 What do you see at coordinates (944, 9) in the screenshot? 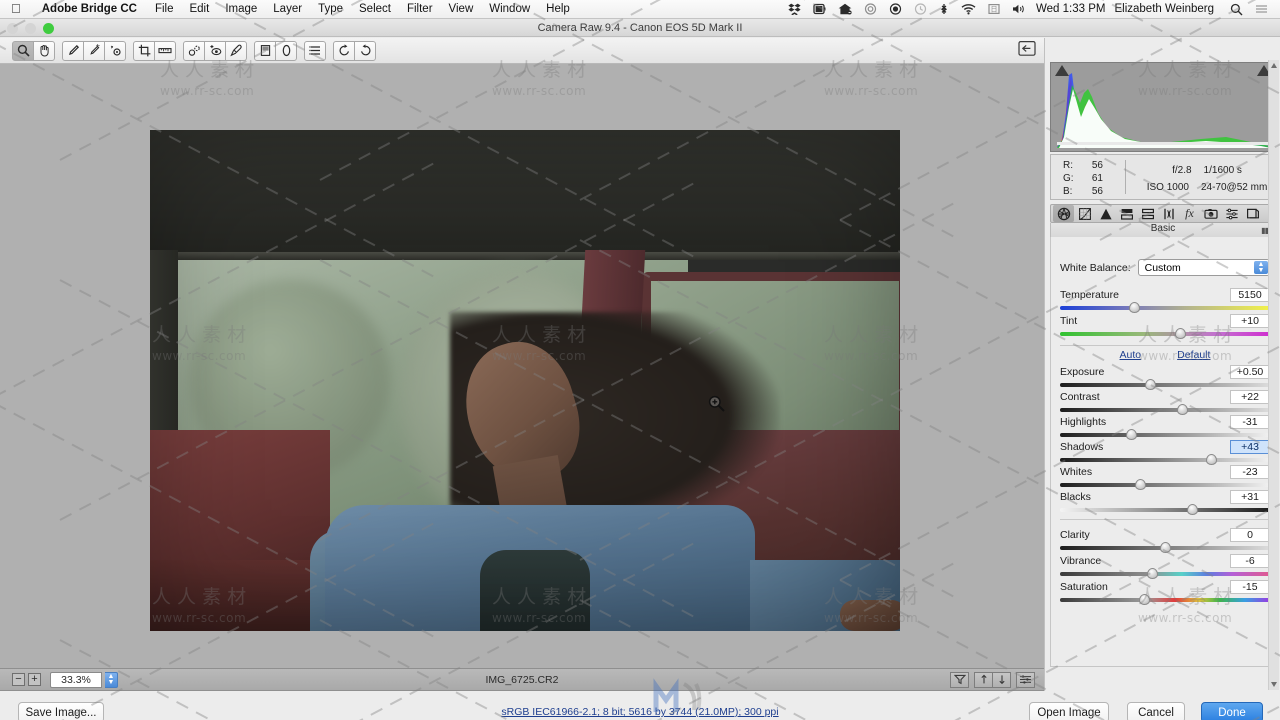
I see `bluetooth-icon` at bounding box center [944, 9].